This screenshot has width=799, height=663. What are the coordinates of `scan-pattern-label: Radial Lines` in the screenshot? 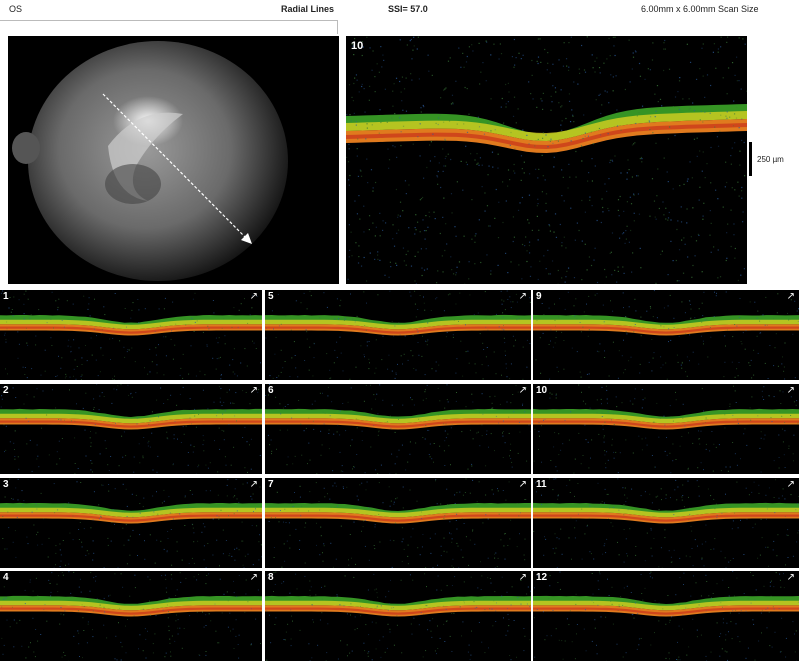 It's located at (308, 9).